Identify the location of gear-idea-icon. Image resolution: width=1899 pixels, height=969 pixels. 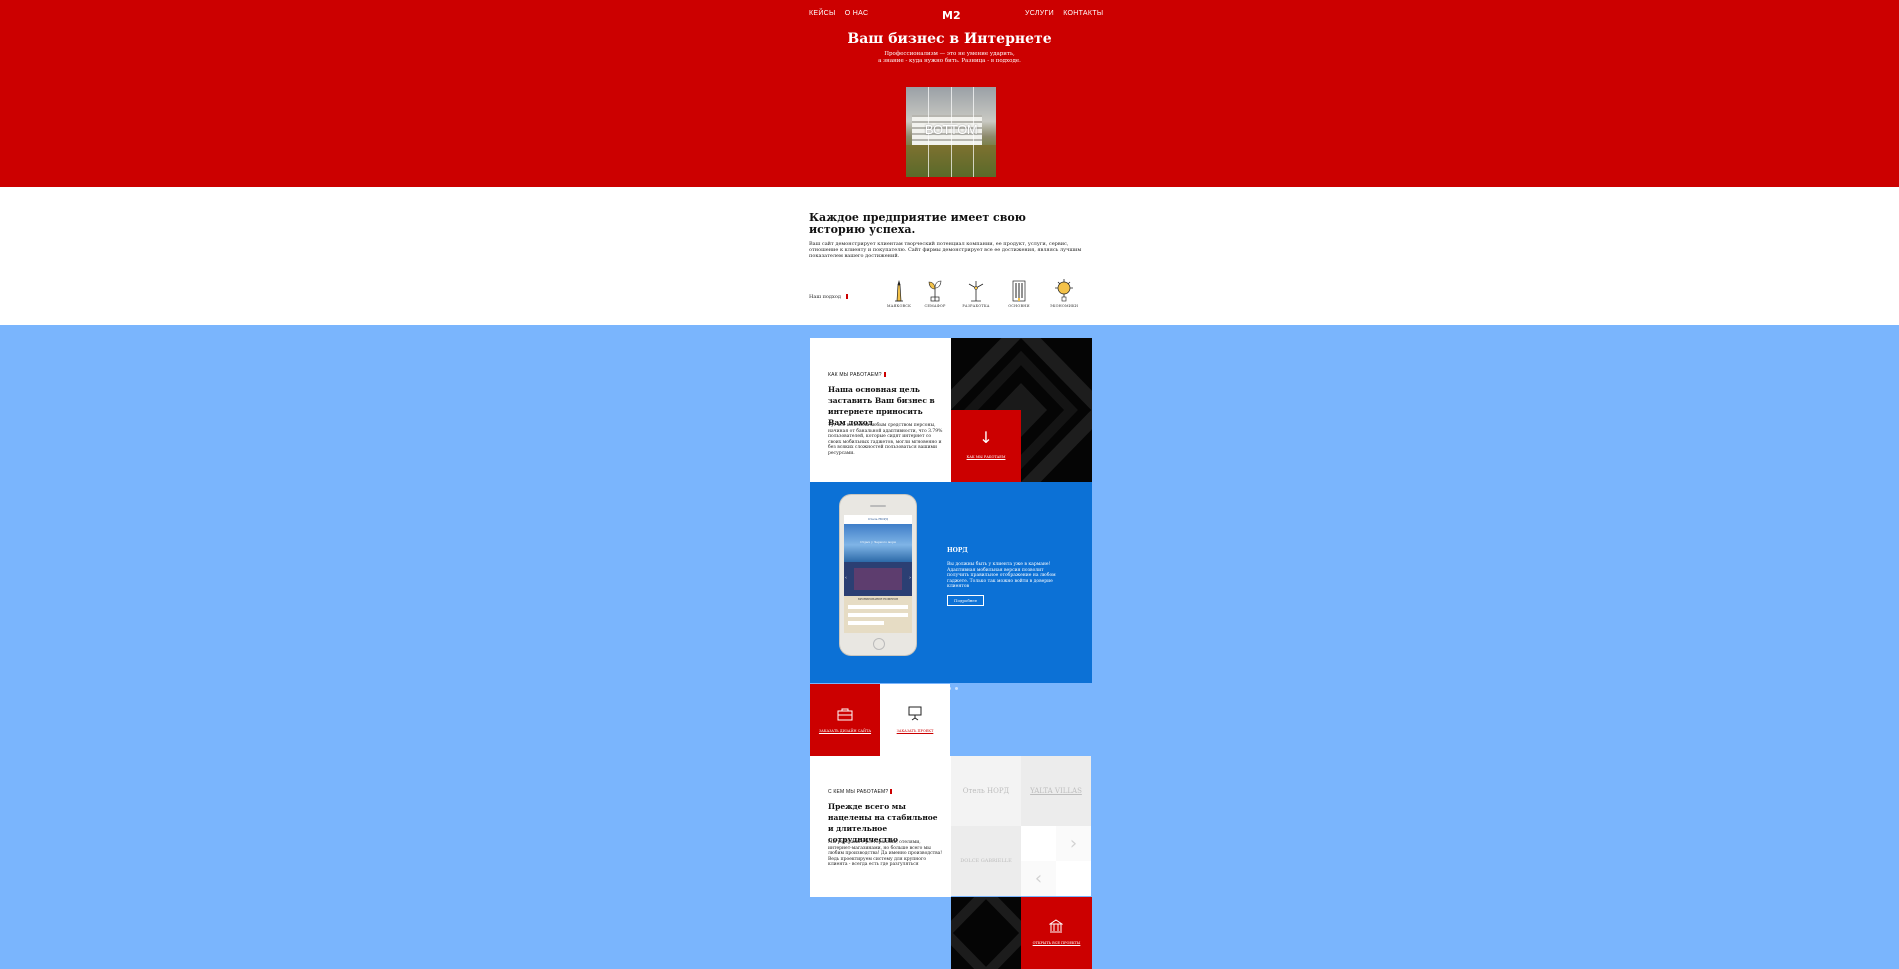
(1064, 290).